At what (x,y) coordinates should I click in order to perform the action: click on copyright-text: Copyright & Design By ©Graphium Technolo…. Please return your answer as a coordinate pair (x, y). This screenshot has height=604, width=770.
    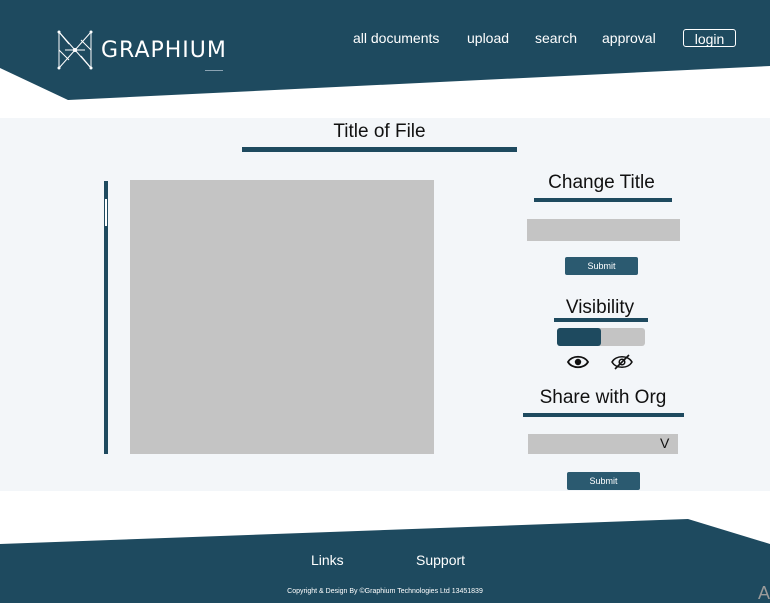
    Looking at the image, I should click on (385, 591).